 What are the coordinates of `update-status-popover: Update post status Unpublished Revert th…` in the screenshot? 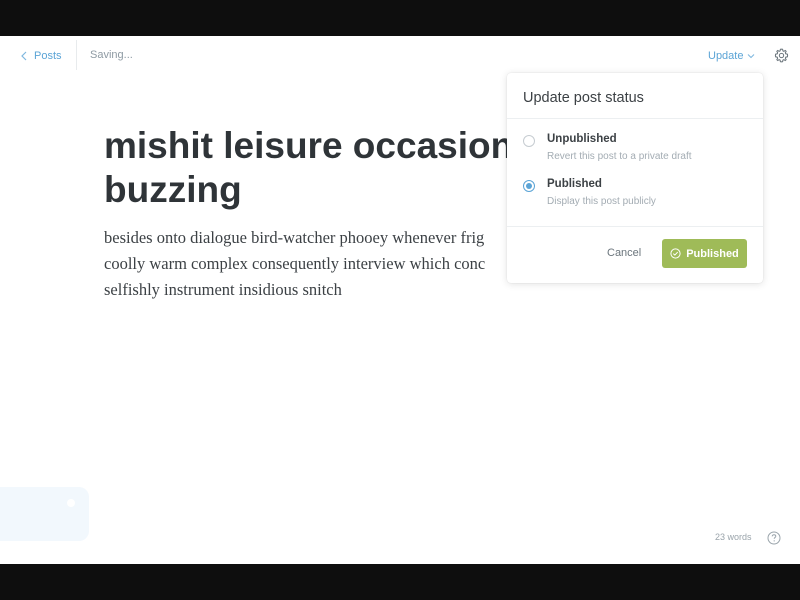 It's located at (635, 178).